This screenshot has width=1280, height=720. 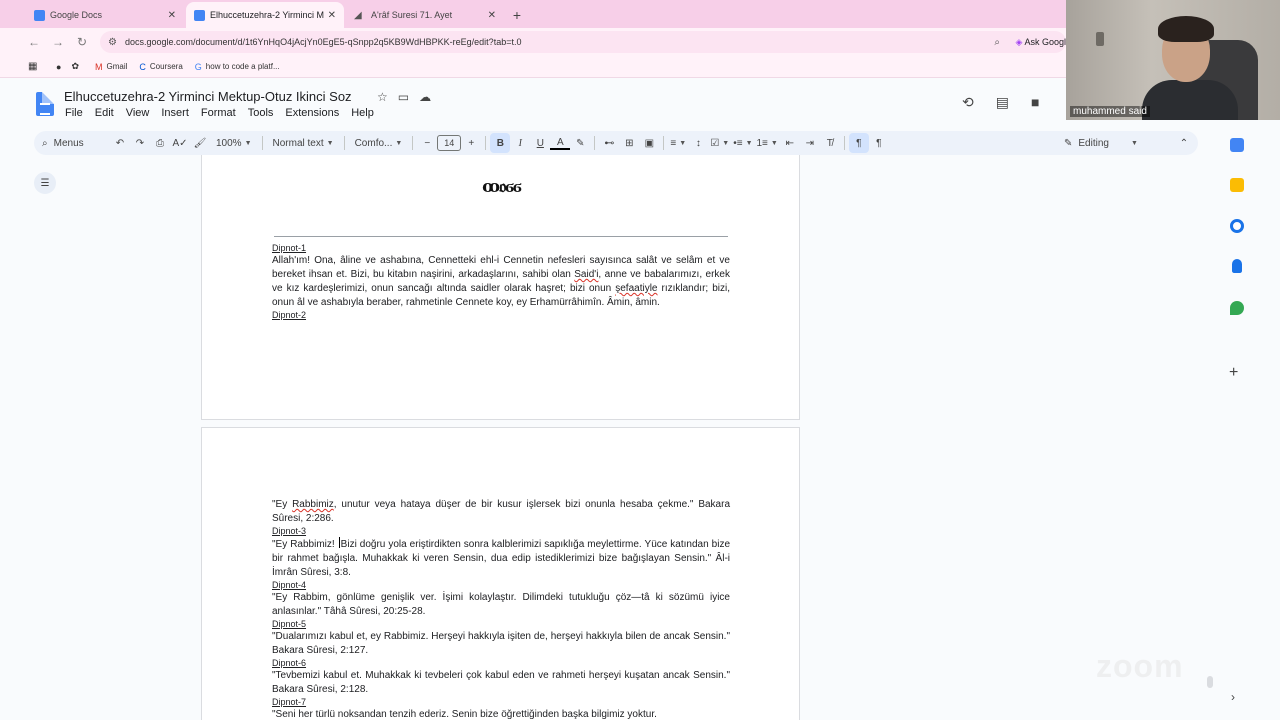 I want to click on text-color-icon: A, so click(x=560, y=143).